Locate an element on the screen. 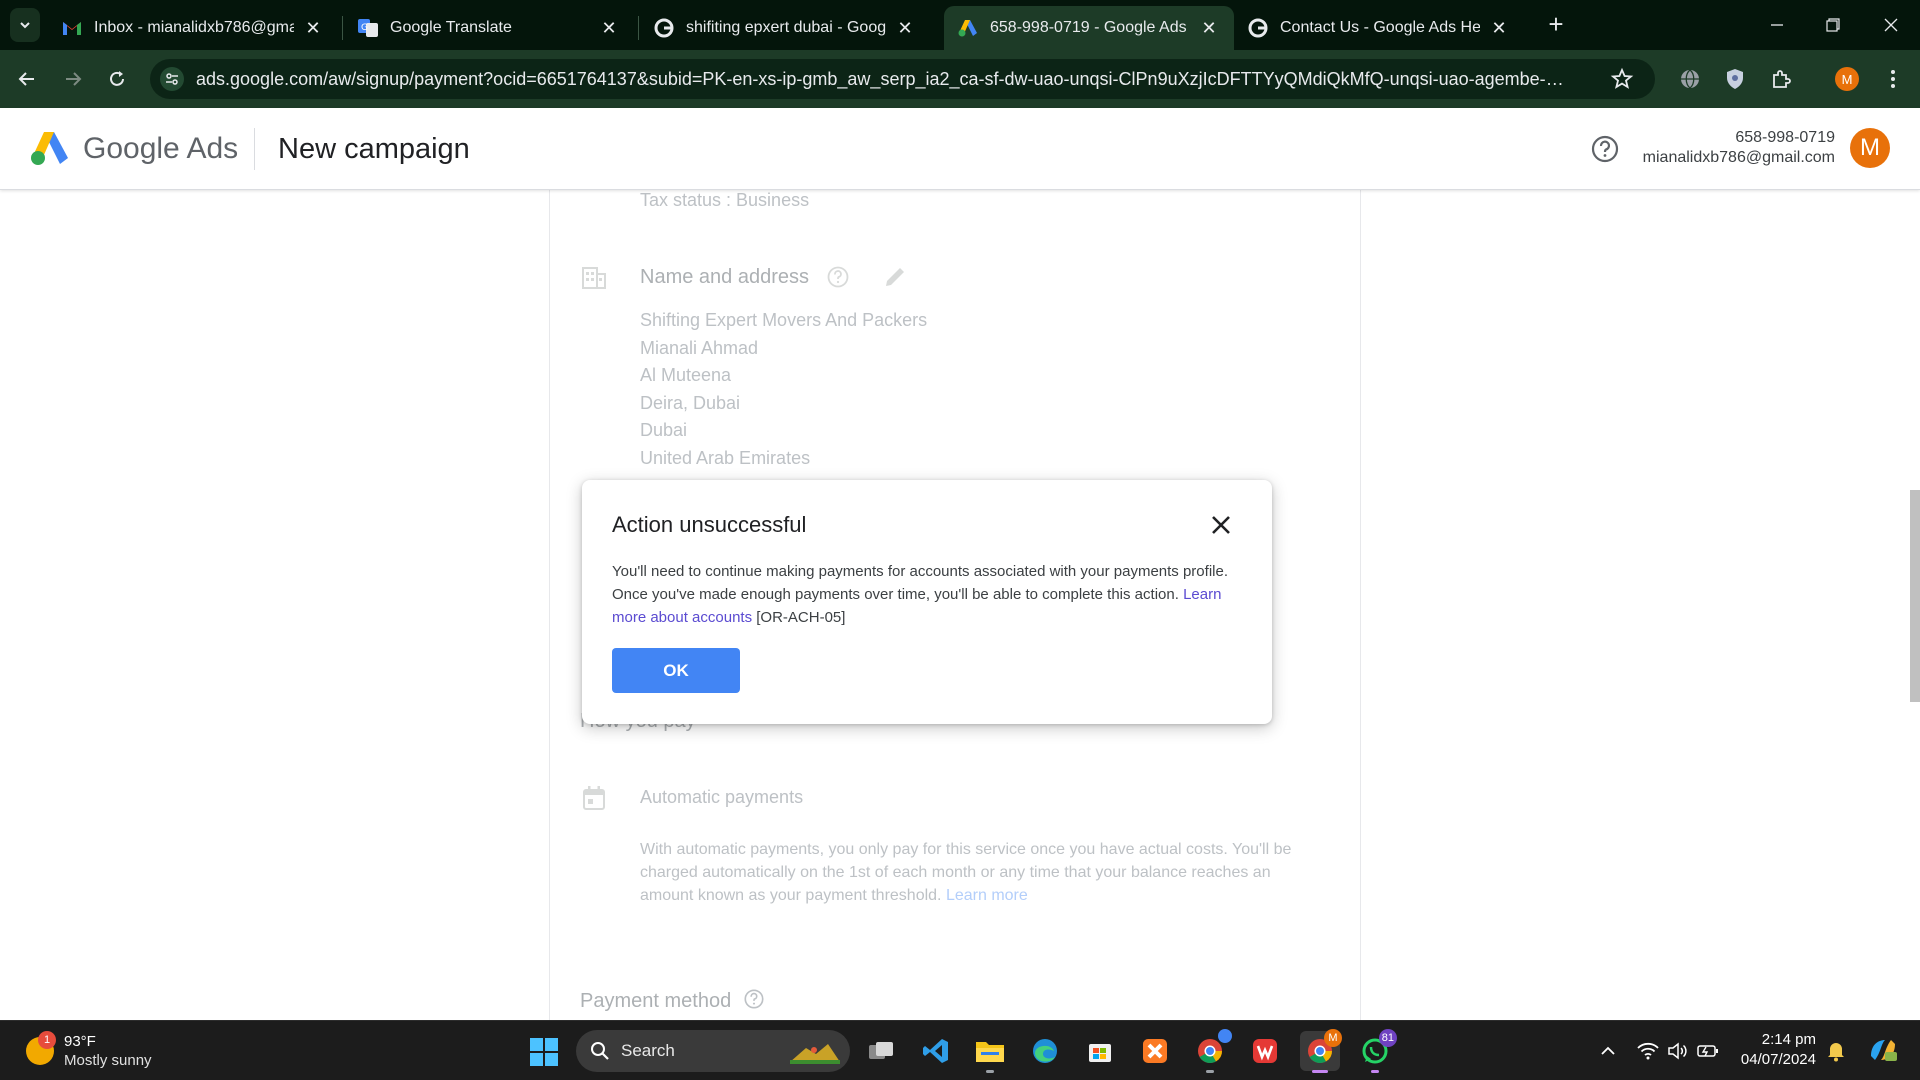  whatsapp-badge: 81 is located at coordinates (1387, 1038).